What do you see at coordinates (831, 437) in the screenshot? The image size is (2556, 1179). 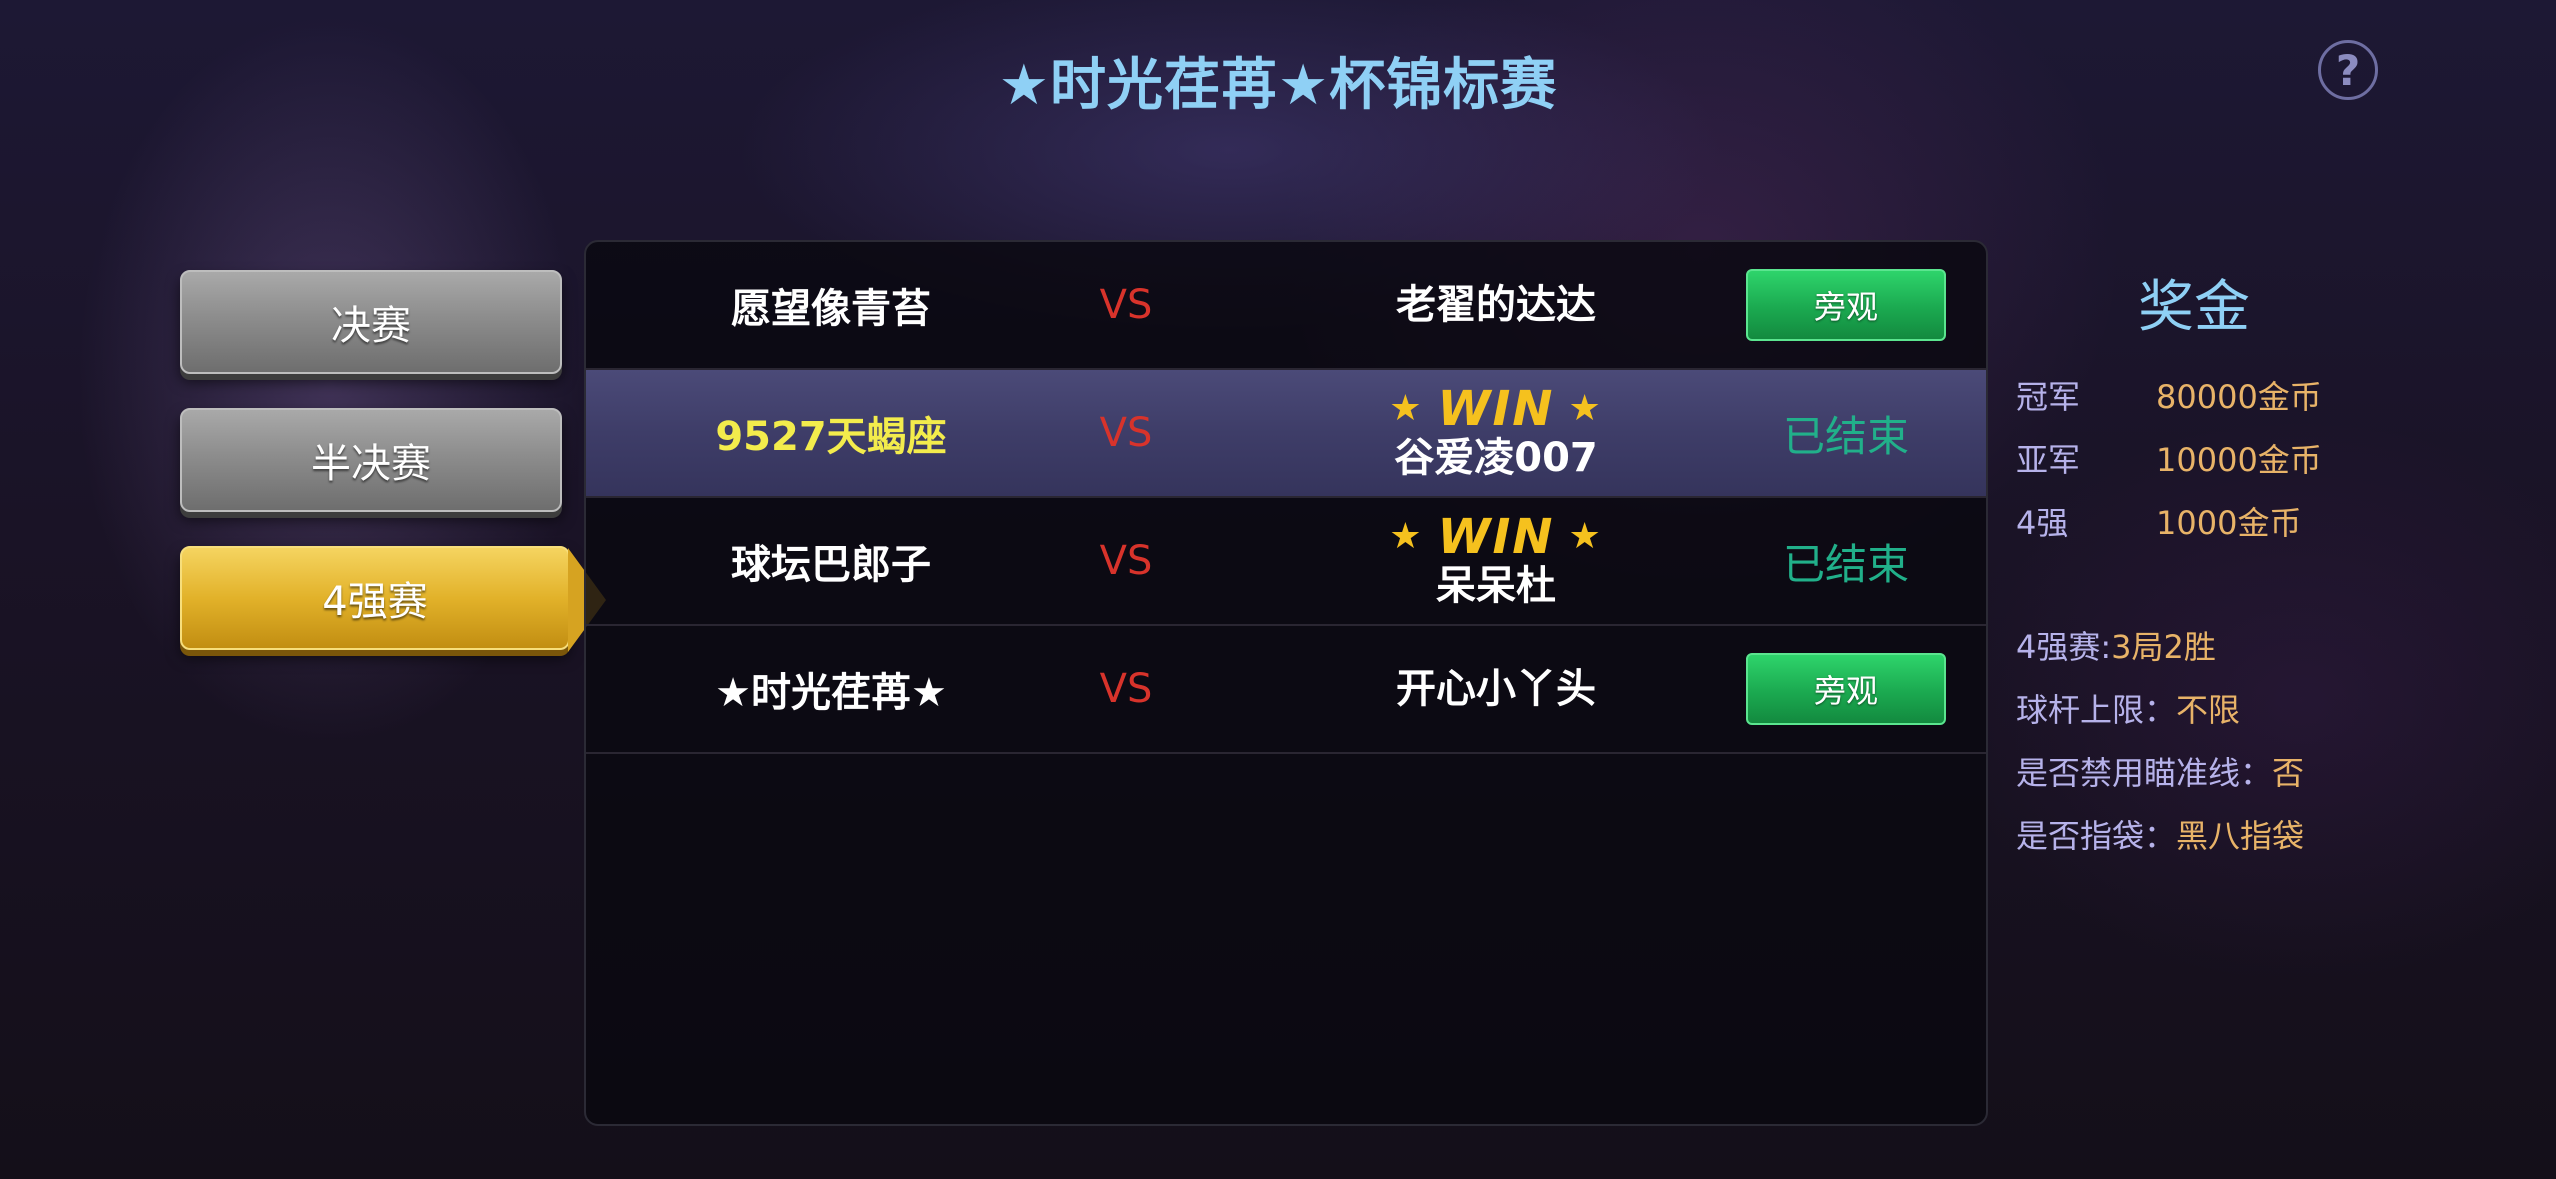 I see `player1-name: 9527天蝎座` at bounding box center [831, 437].